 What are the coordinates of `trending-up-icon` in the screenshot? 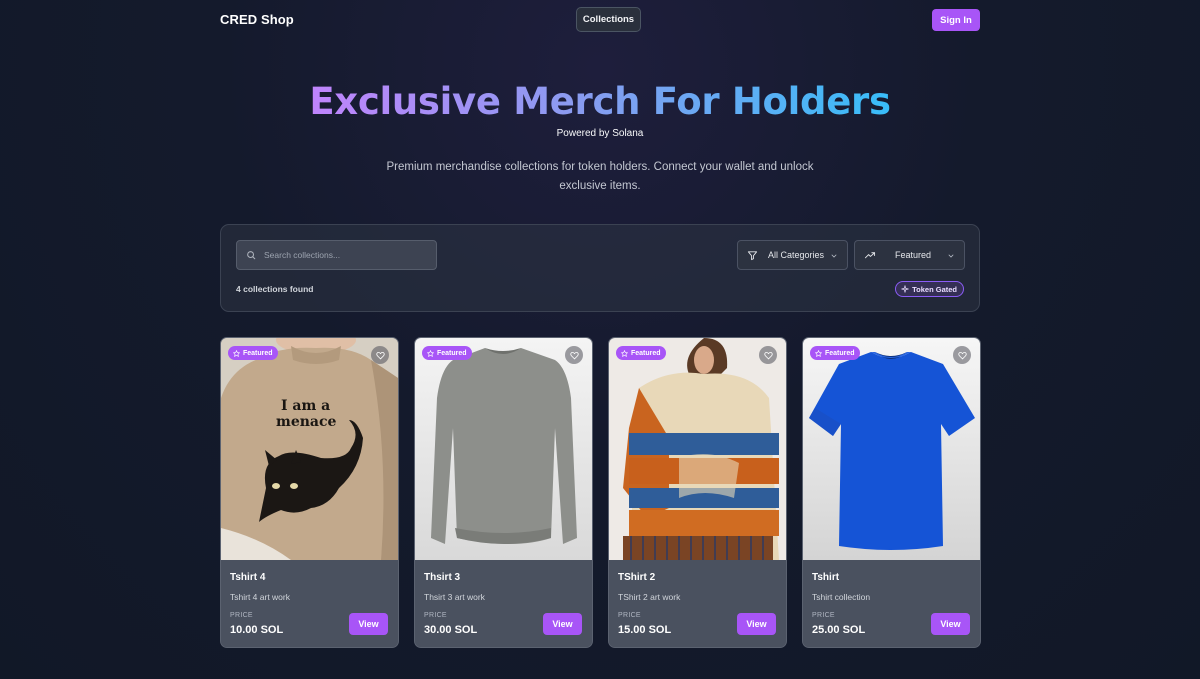 It's located at (870, 255).